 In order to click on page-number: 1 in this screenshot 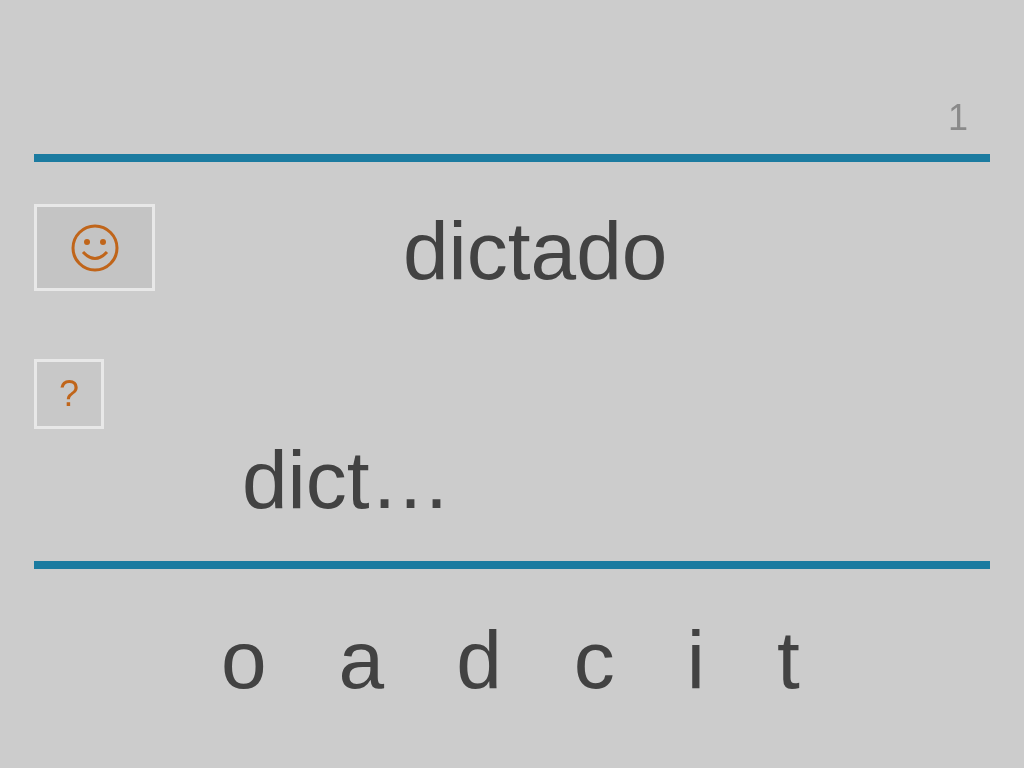, I will do `click(957, 118)`.